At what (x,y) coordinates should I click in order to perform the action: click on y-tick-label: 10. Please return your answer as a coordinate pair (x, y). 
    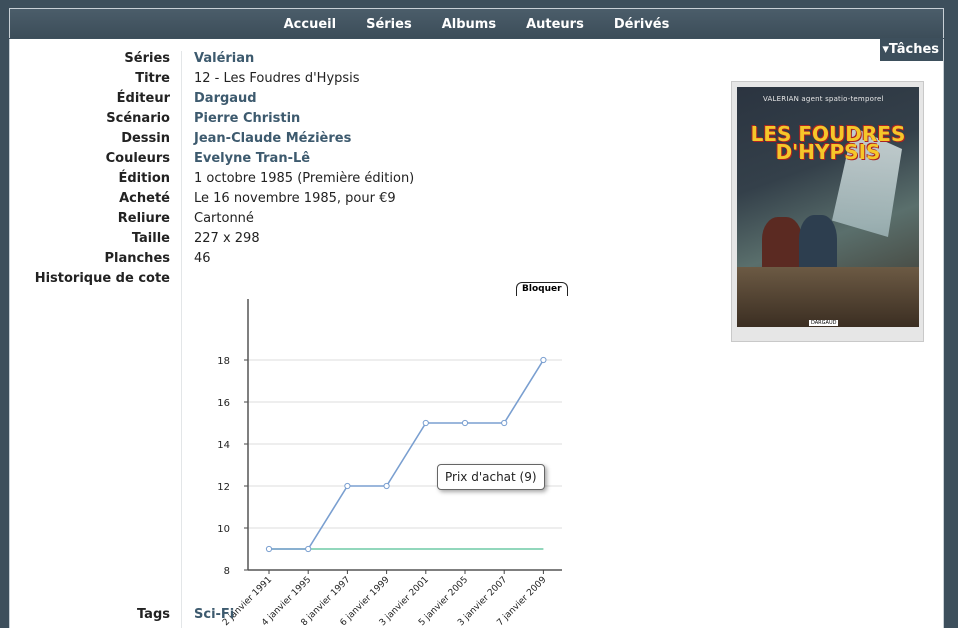
    Looking at the image, I should click on (223, 529).